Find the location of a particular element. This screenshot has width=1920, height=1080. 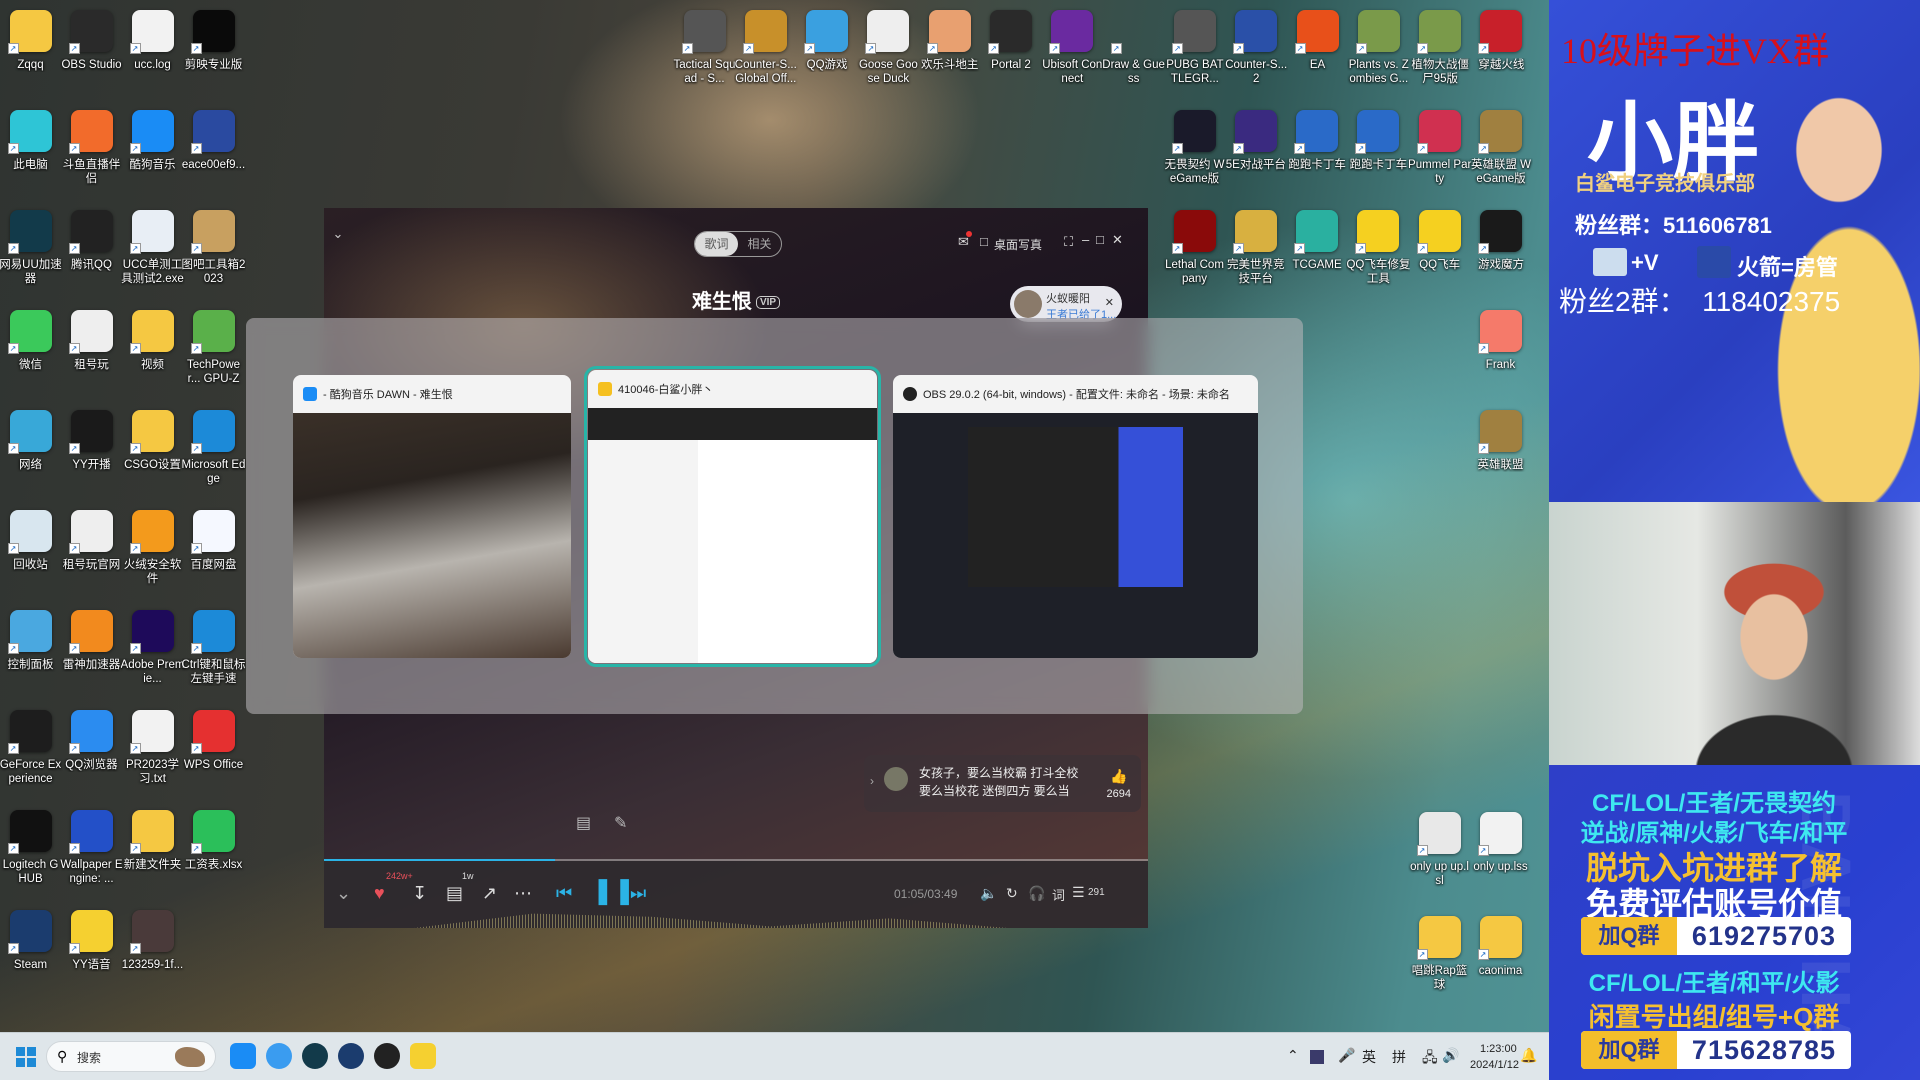

previous-button: ⏮ is located at coordinates (564, 893).